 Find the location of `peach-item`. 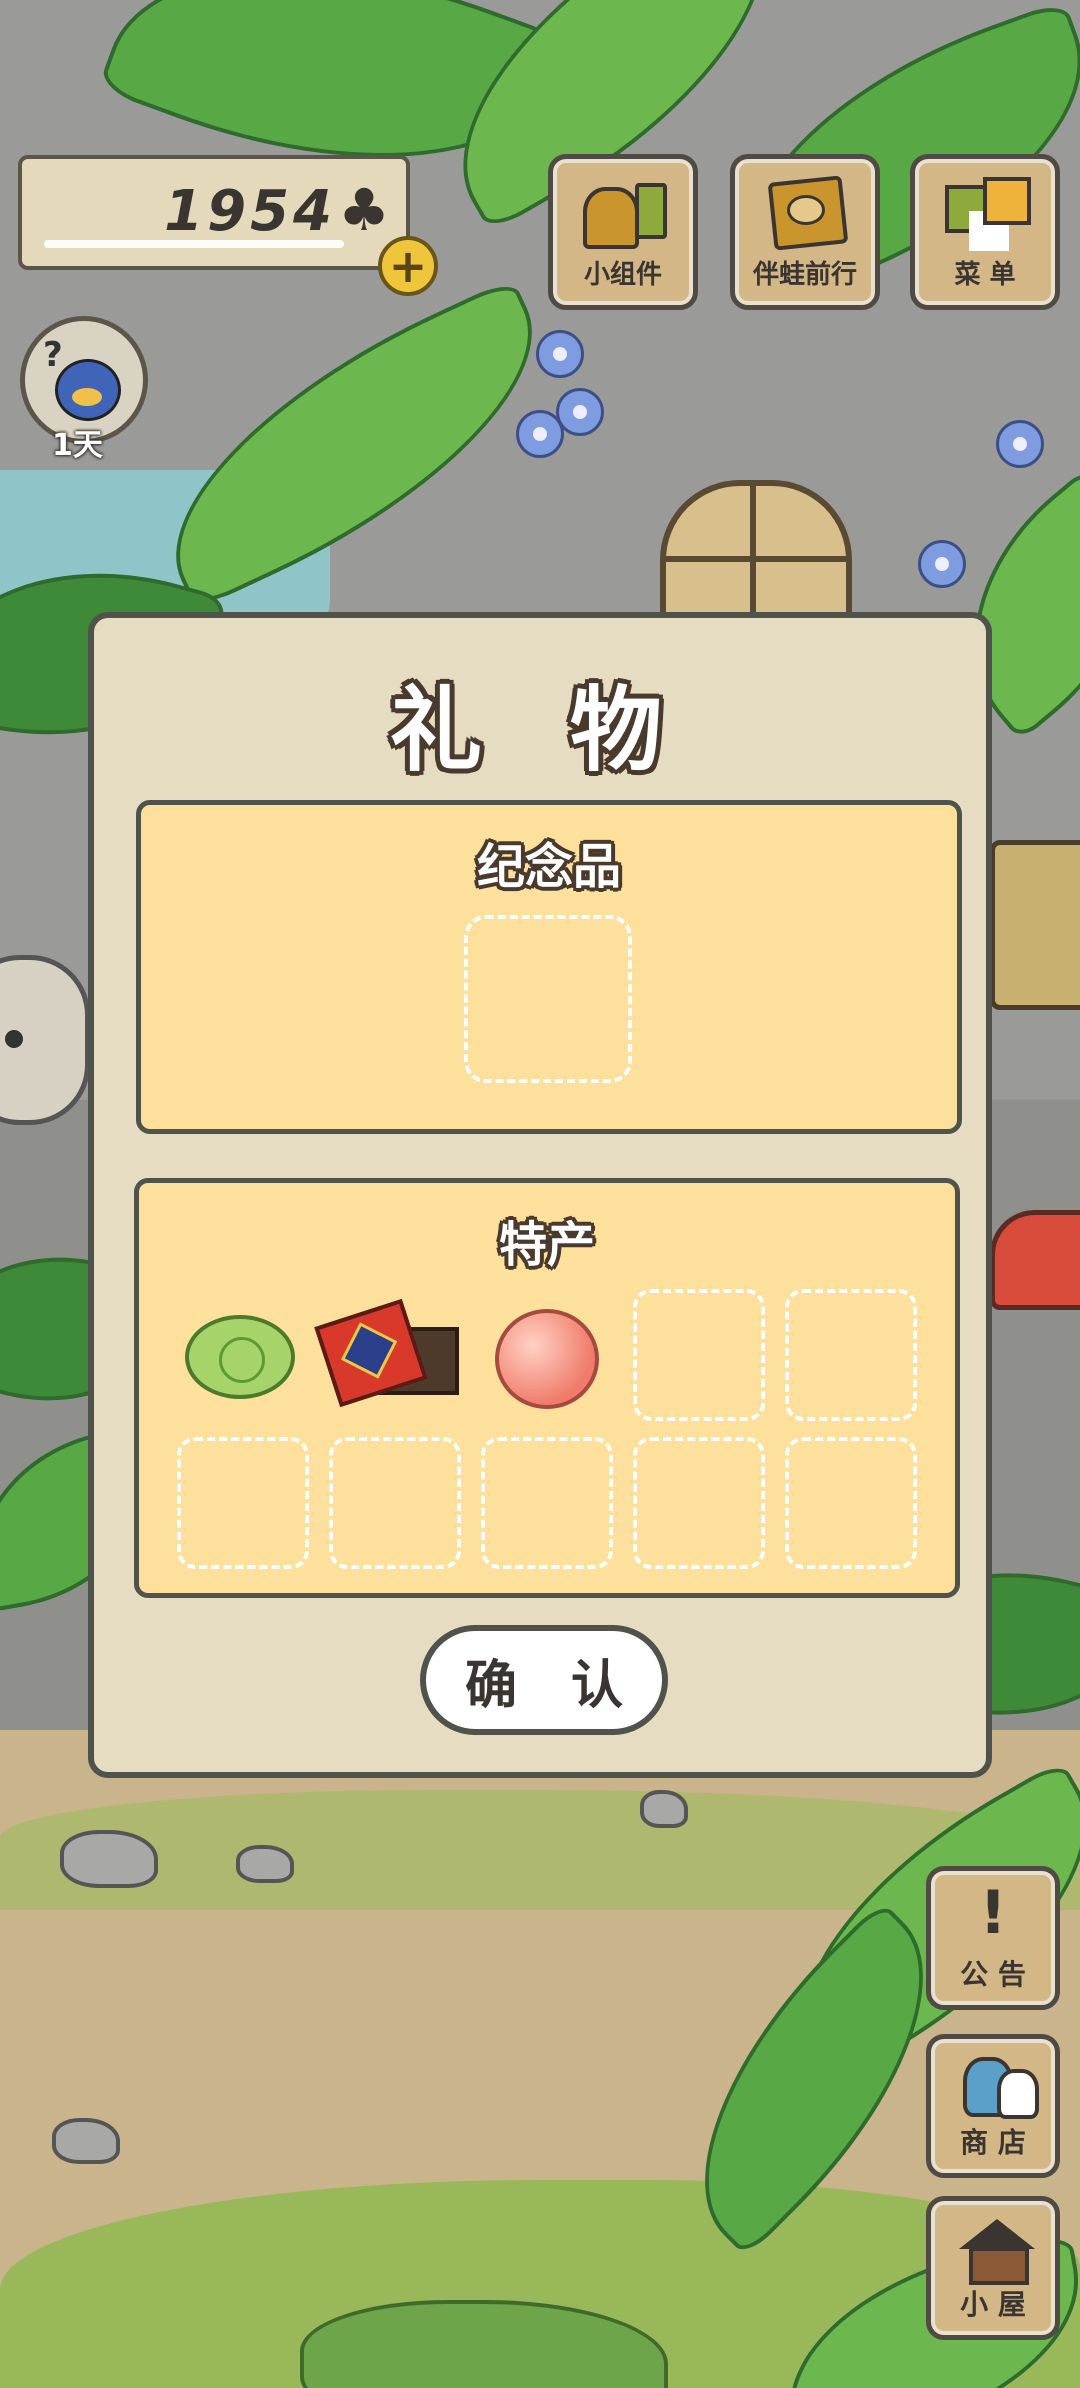

peach-item is located at coordinates (547, 1359).